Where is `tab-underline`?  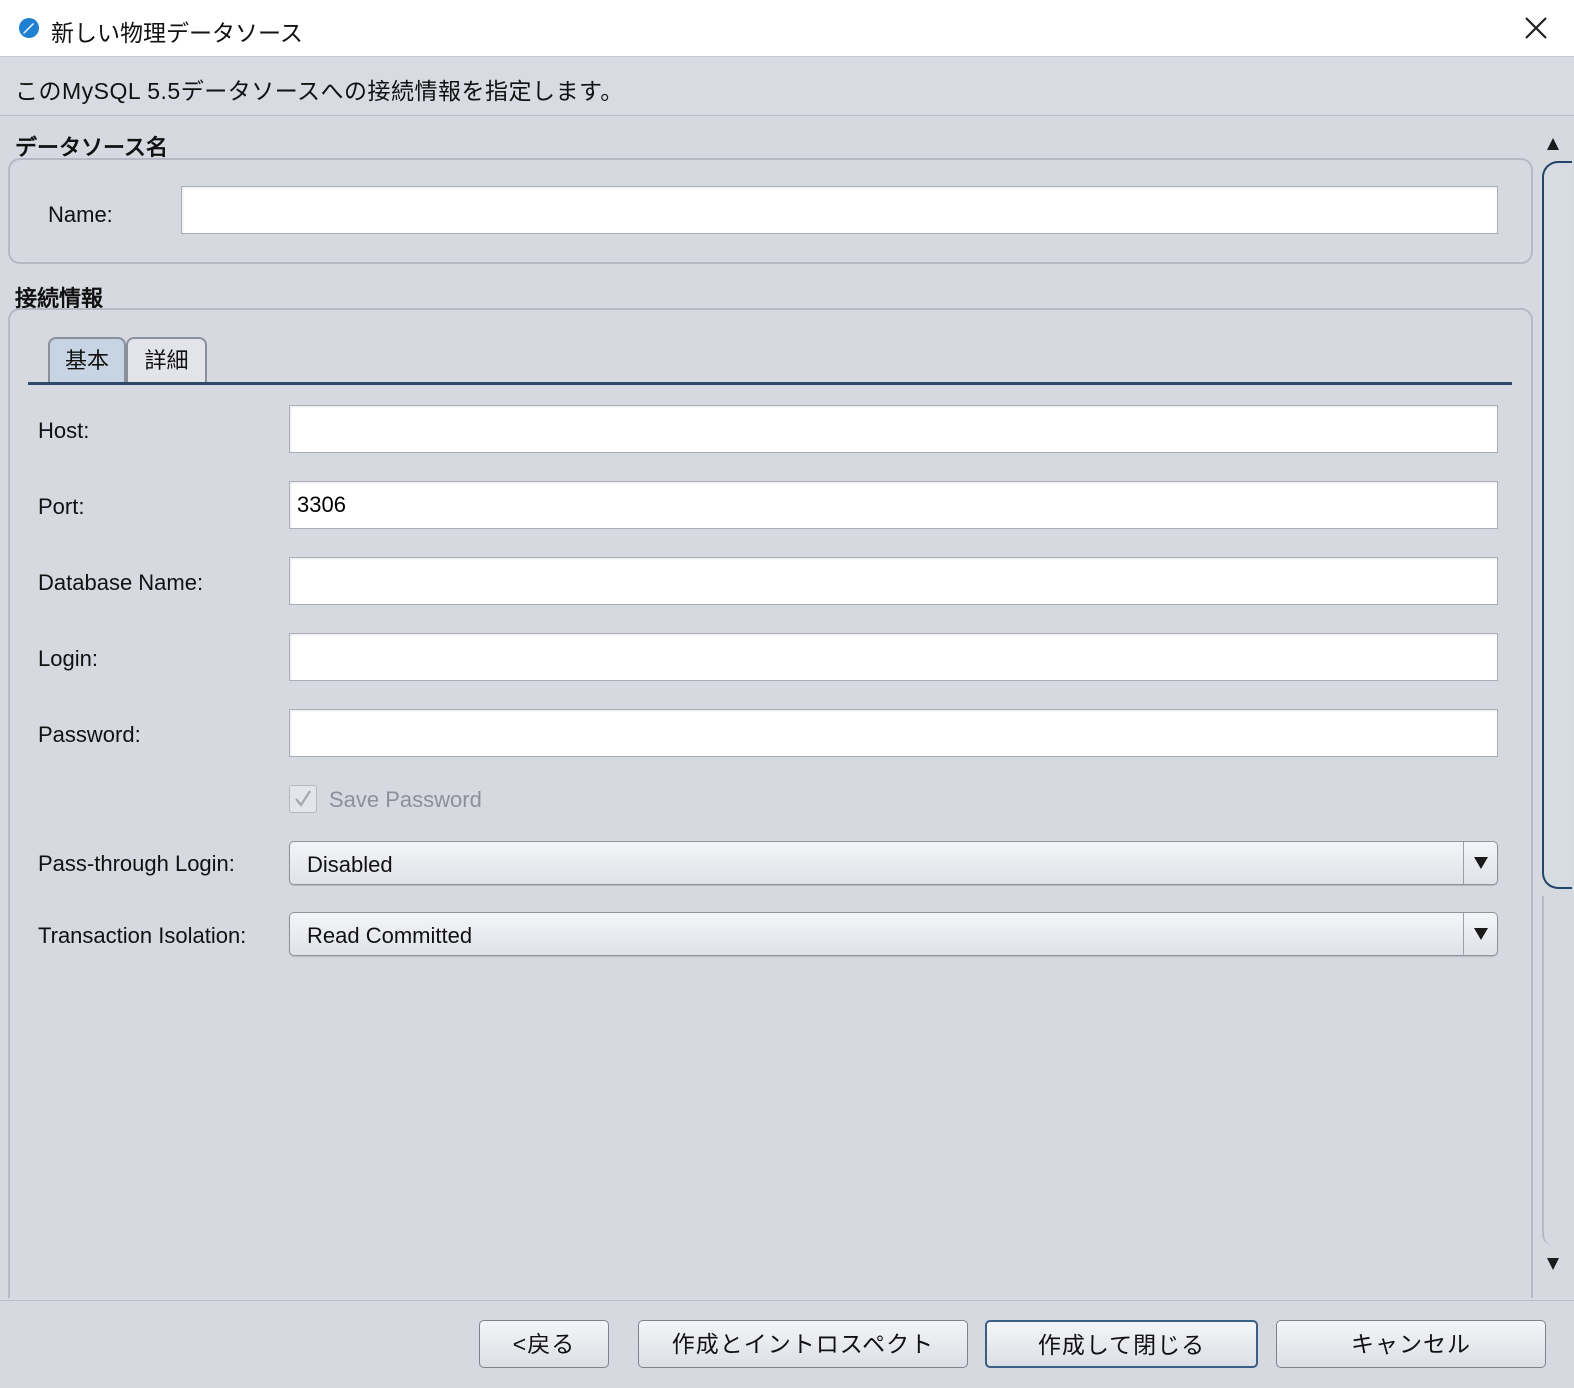
tab-underline is located at coordinates (770, 383).